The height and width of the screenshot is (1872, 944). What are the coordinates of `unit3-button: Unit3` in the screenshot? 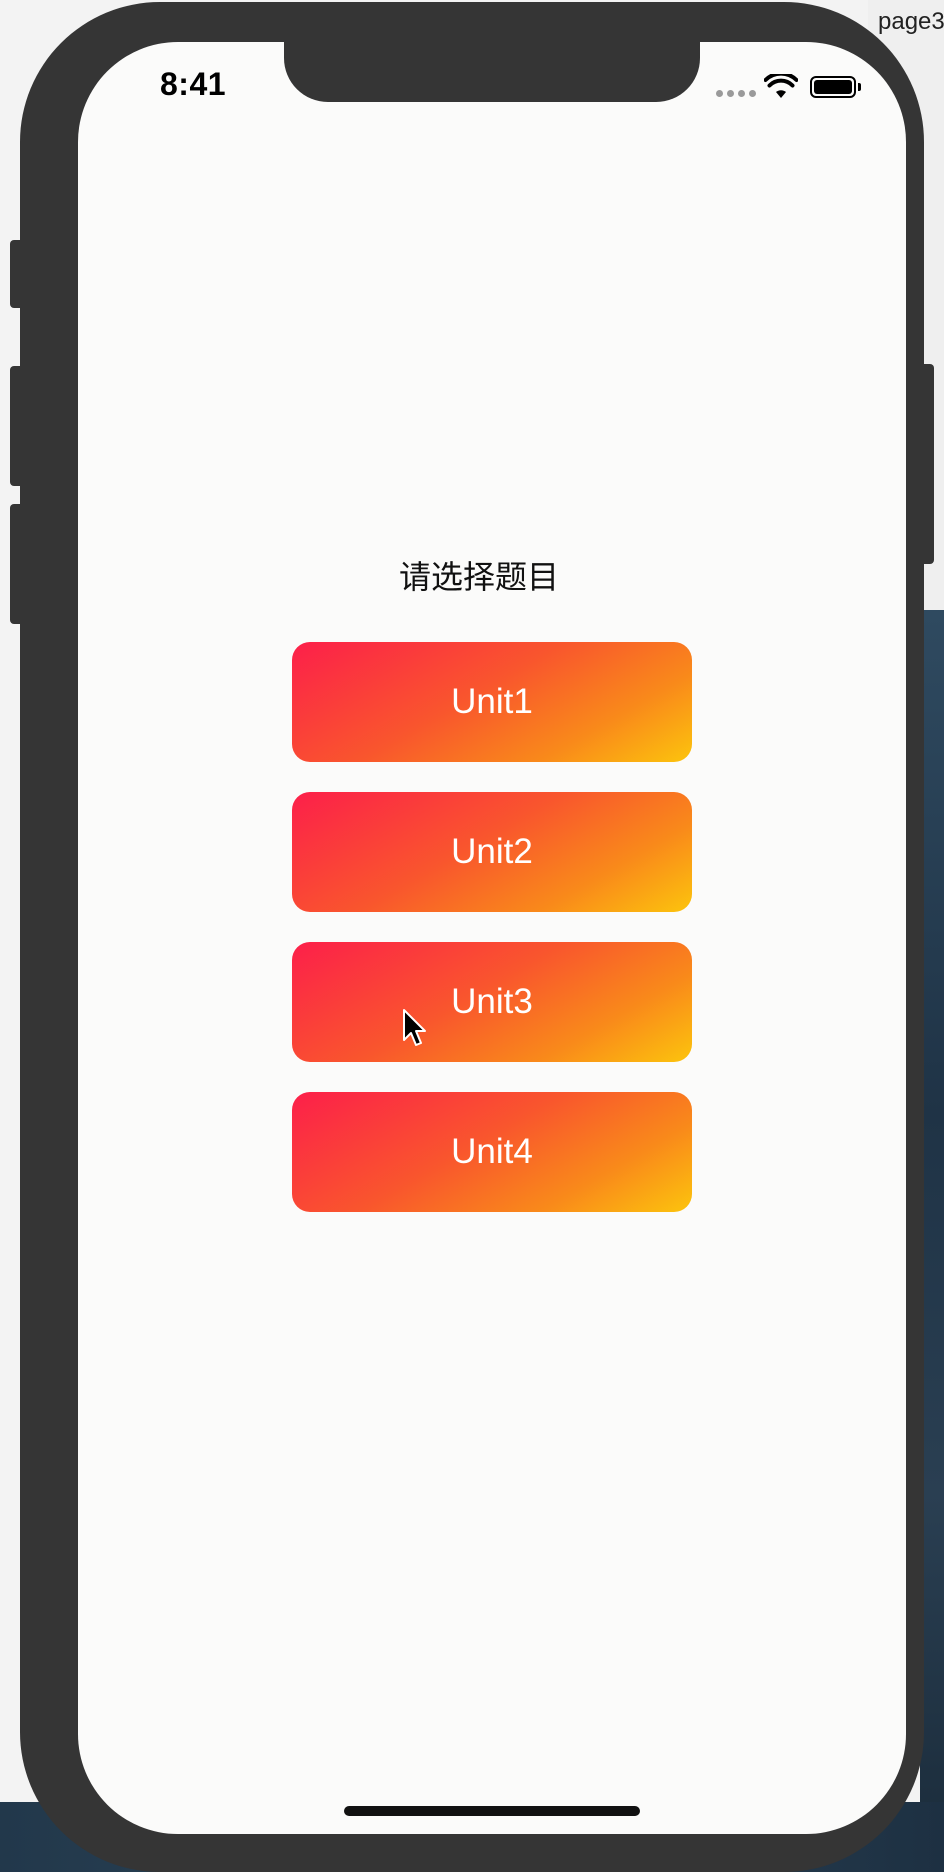 It's located at (492, 1002).